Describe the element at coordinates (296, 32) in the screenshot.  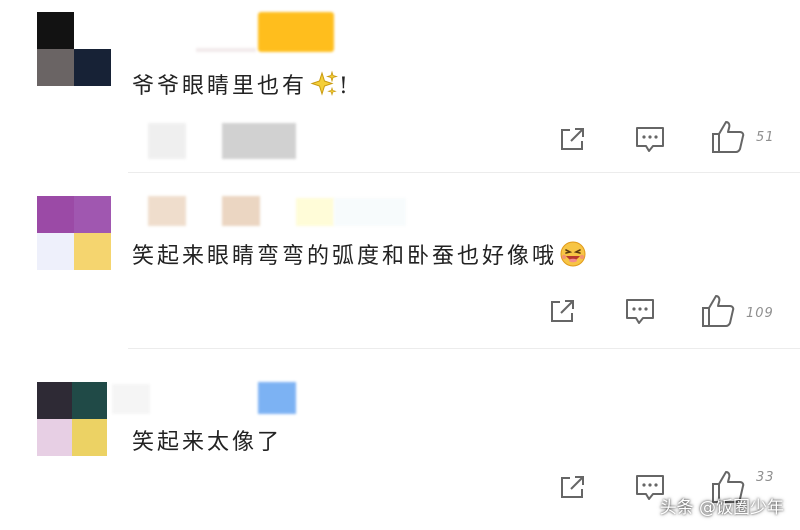
I see `username-highlight` at that location.